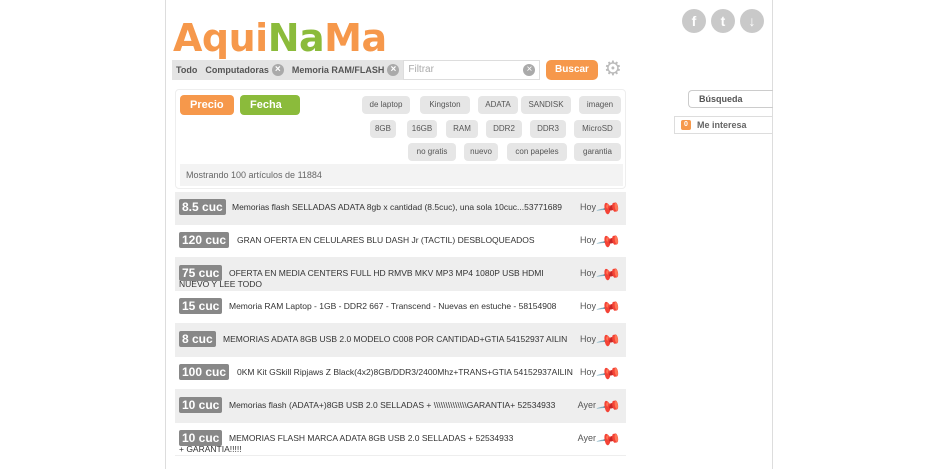  Describe the element at coordinates (445, 105) in the screenshot. I see `tag-kingston: Kingston` at that location.